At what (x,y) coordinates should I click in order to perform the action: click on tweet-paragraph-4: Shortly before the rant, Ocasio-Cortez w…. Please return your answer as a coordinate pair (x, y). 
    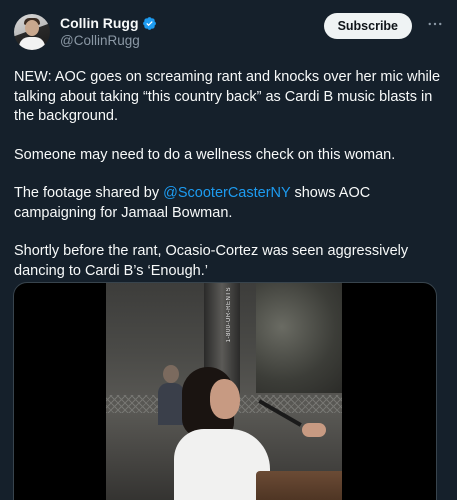
    Looking at the image, I should click on (211, 261).